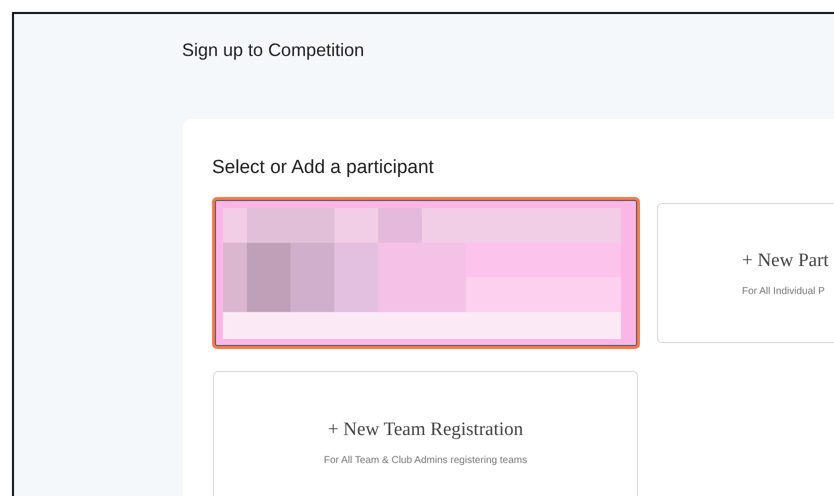 Image resolution: width=834 pixels, height=496 pixels. Describe the element at coordinates (783, 291) in the screenshot. I see `card-subtitle: For All Individual P` at that location.